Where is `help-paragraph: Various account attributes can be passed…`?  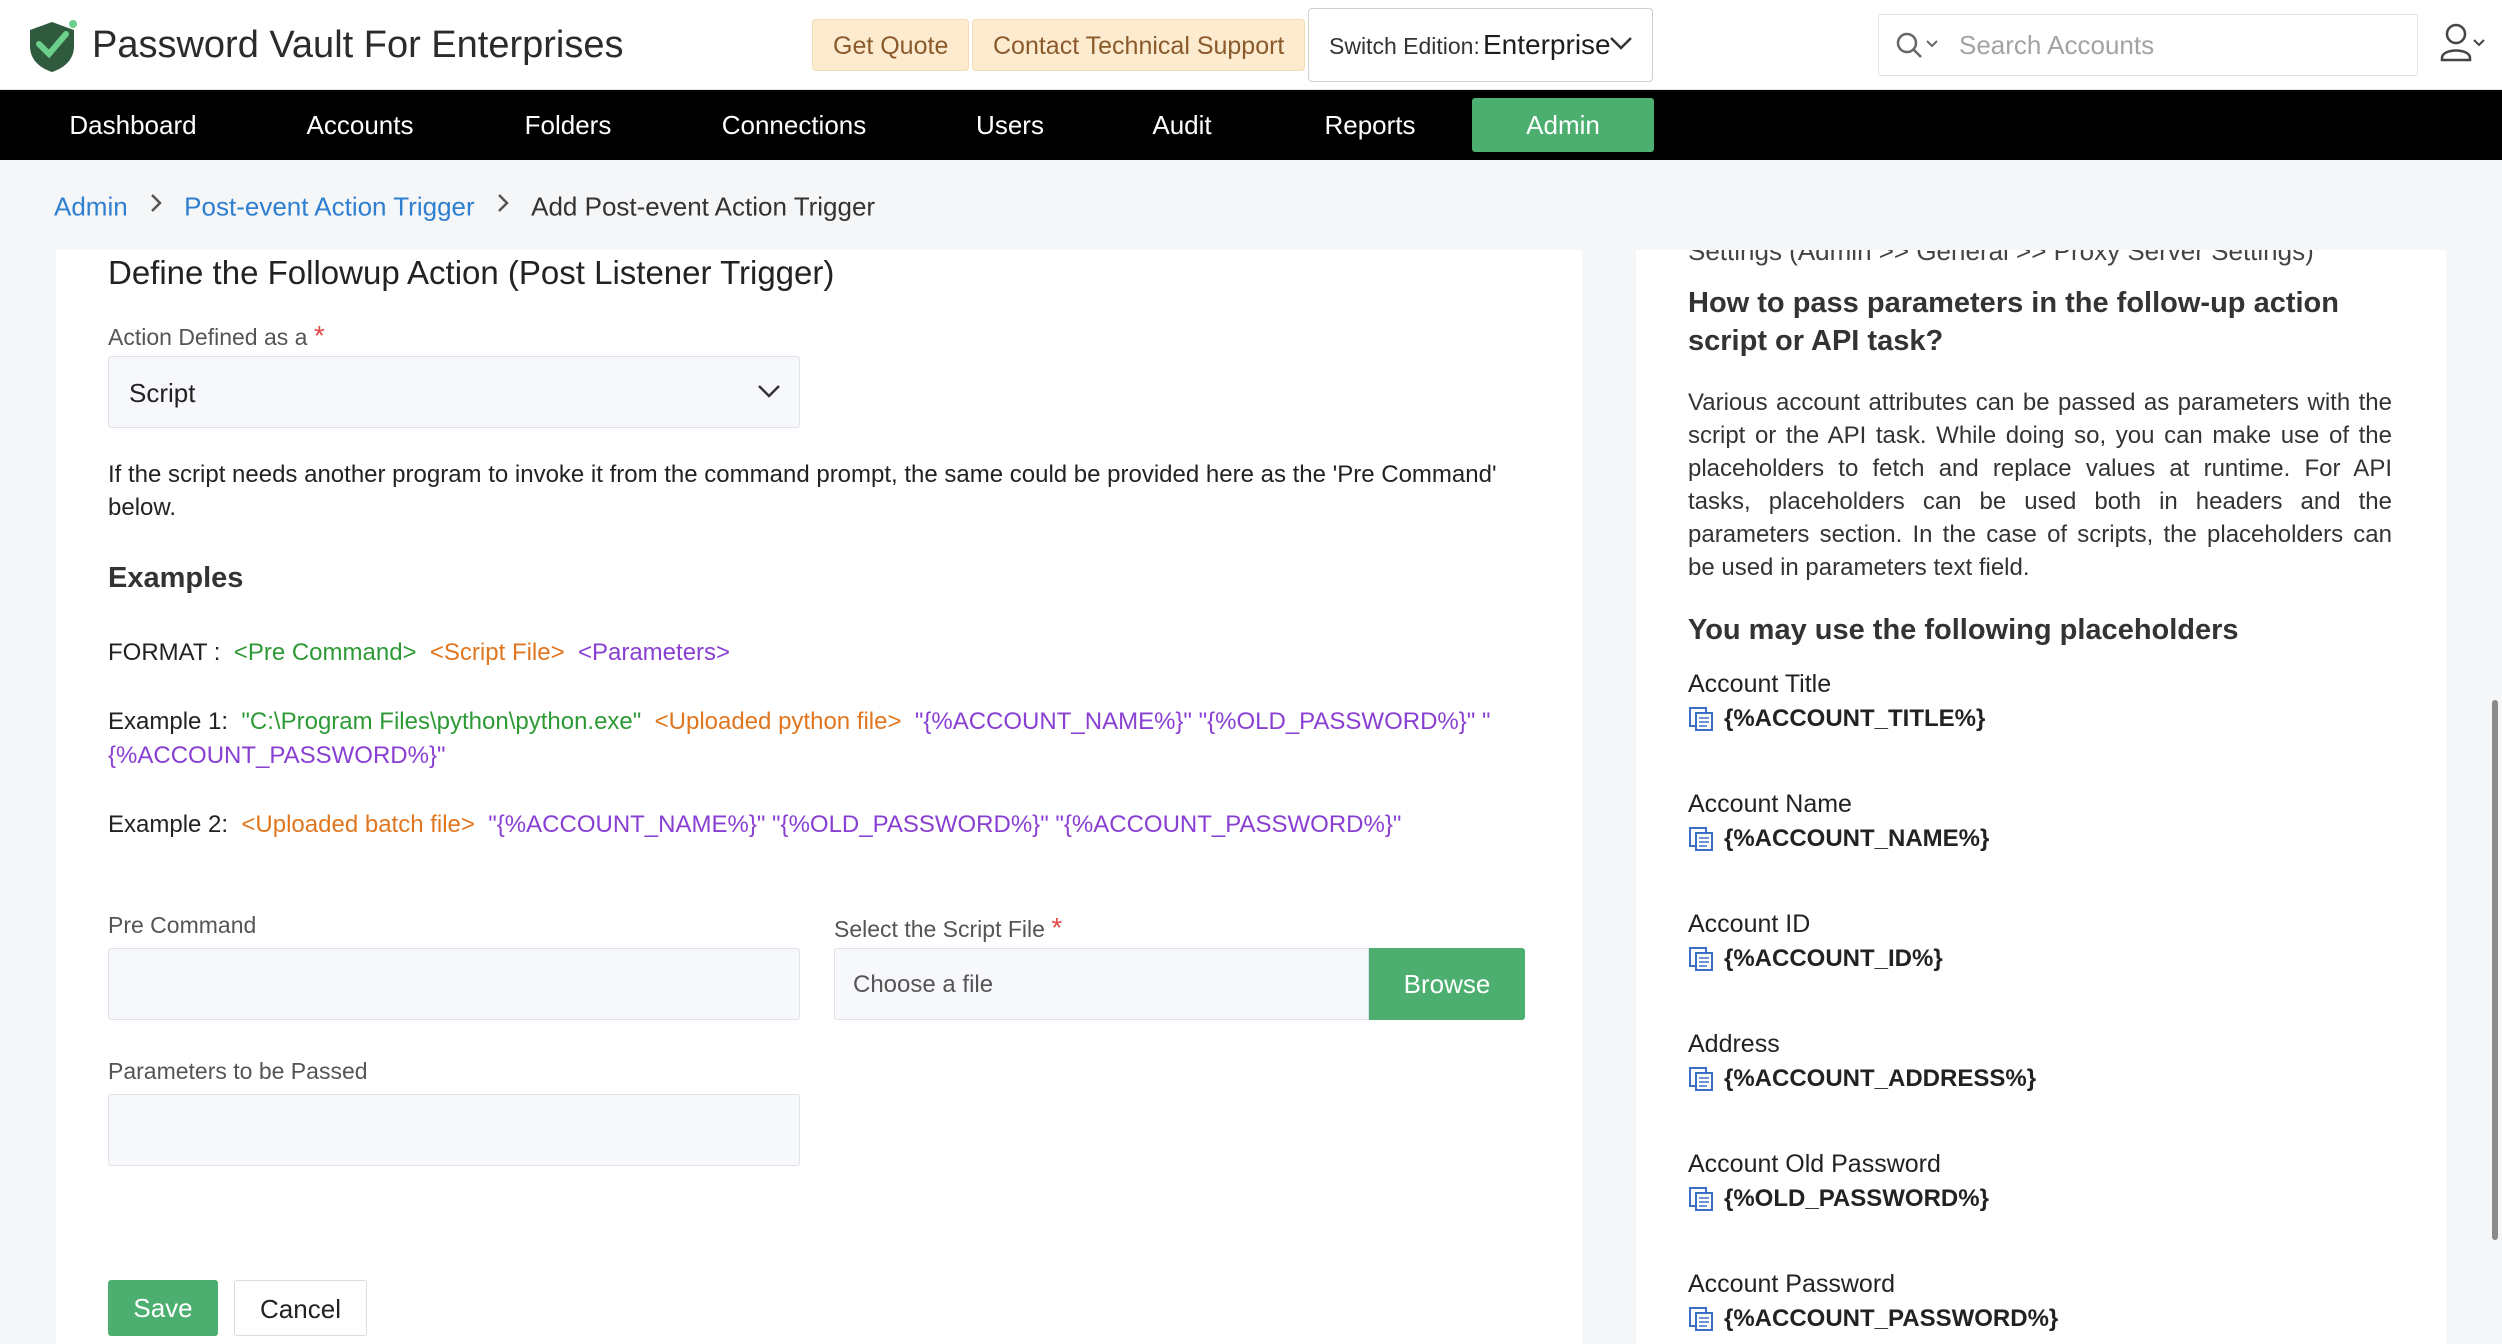 help-paragraph: Various account attributes can be passed… is located at coordinates (2040, 485).